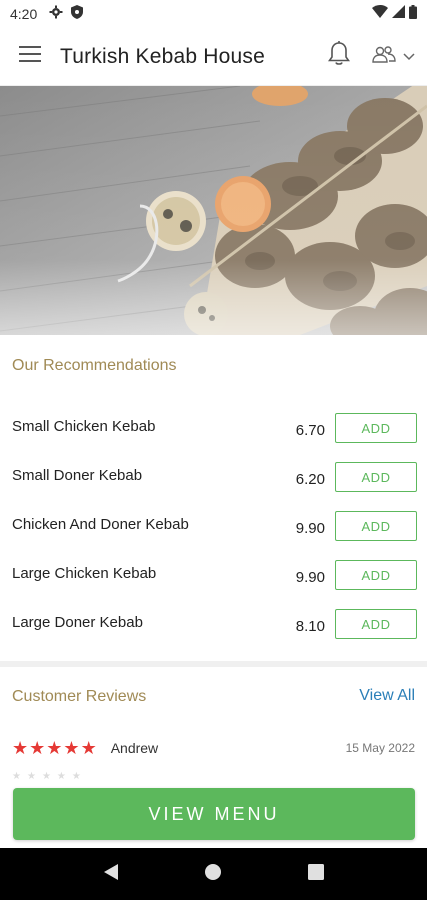  Describe the element at coordinates (77, 14) in the screenshot. I see `shield-icon` at that location.